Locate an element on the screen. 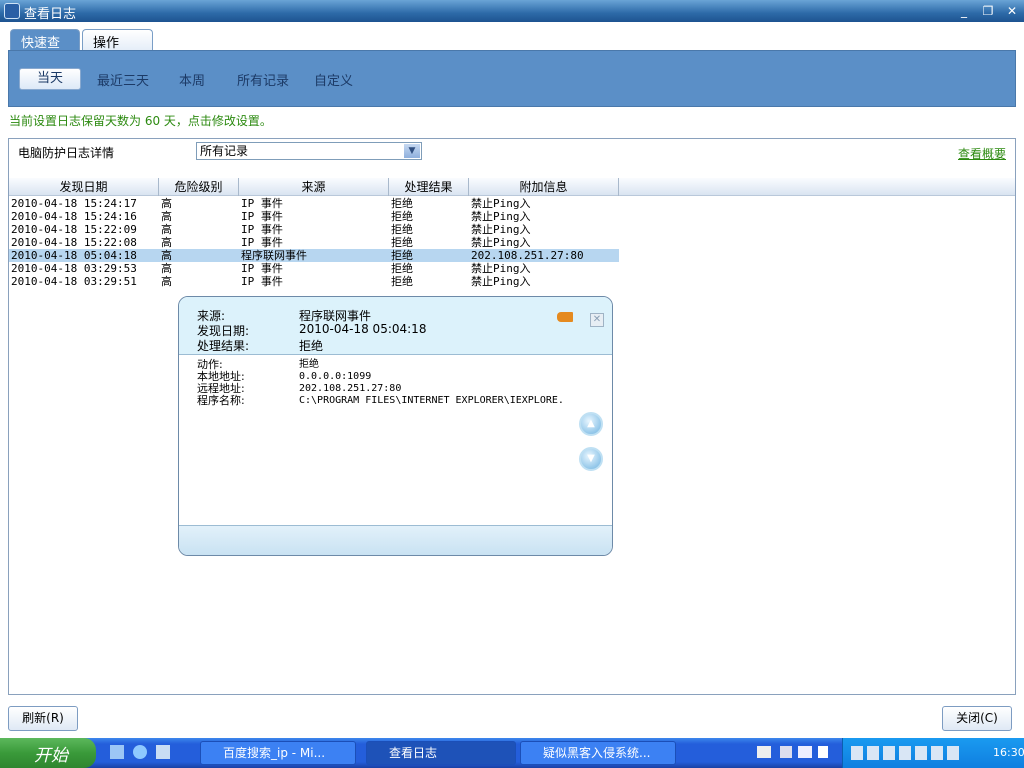  popup-field-label: 处理结果: is located at coordinates (223, 346).